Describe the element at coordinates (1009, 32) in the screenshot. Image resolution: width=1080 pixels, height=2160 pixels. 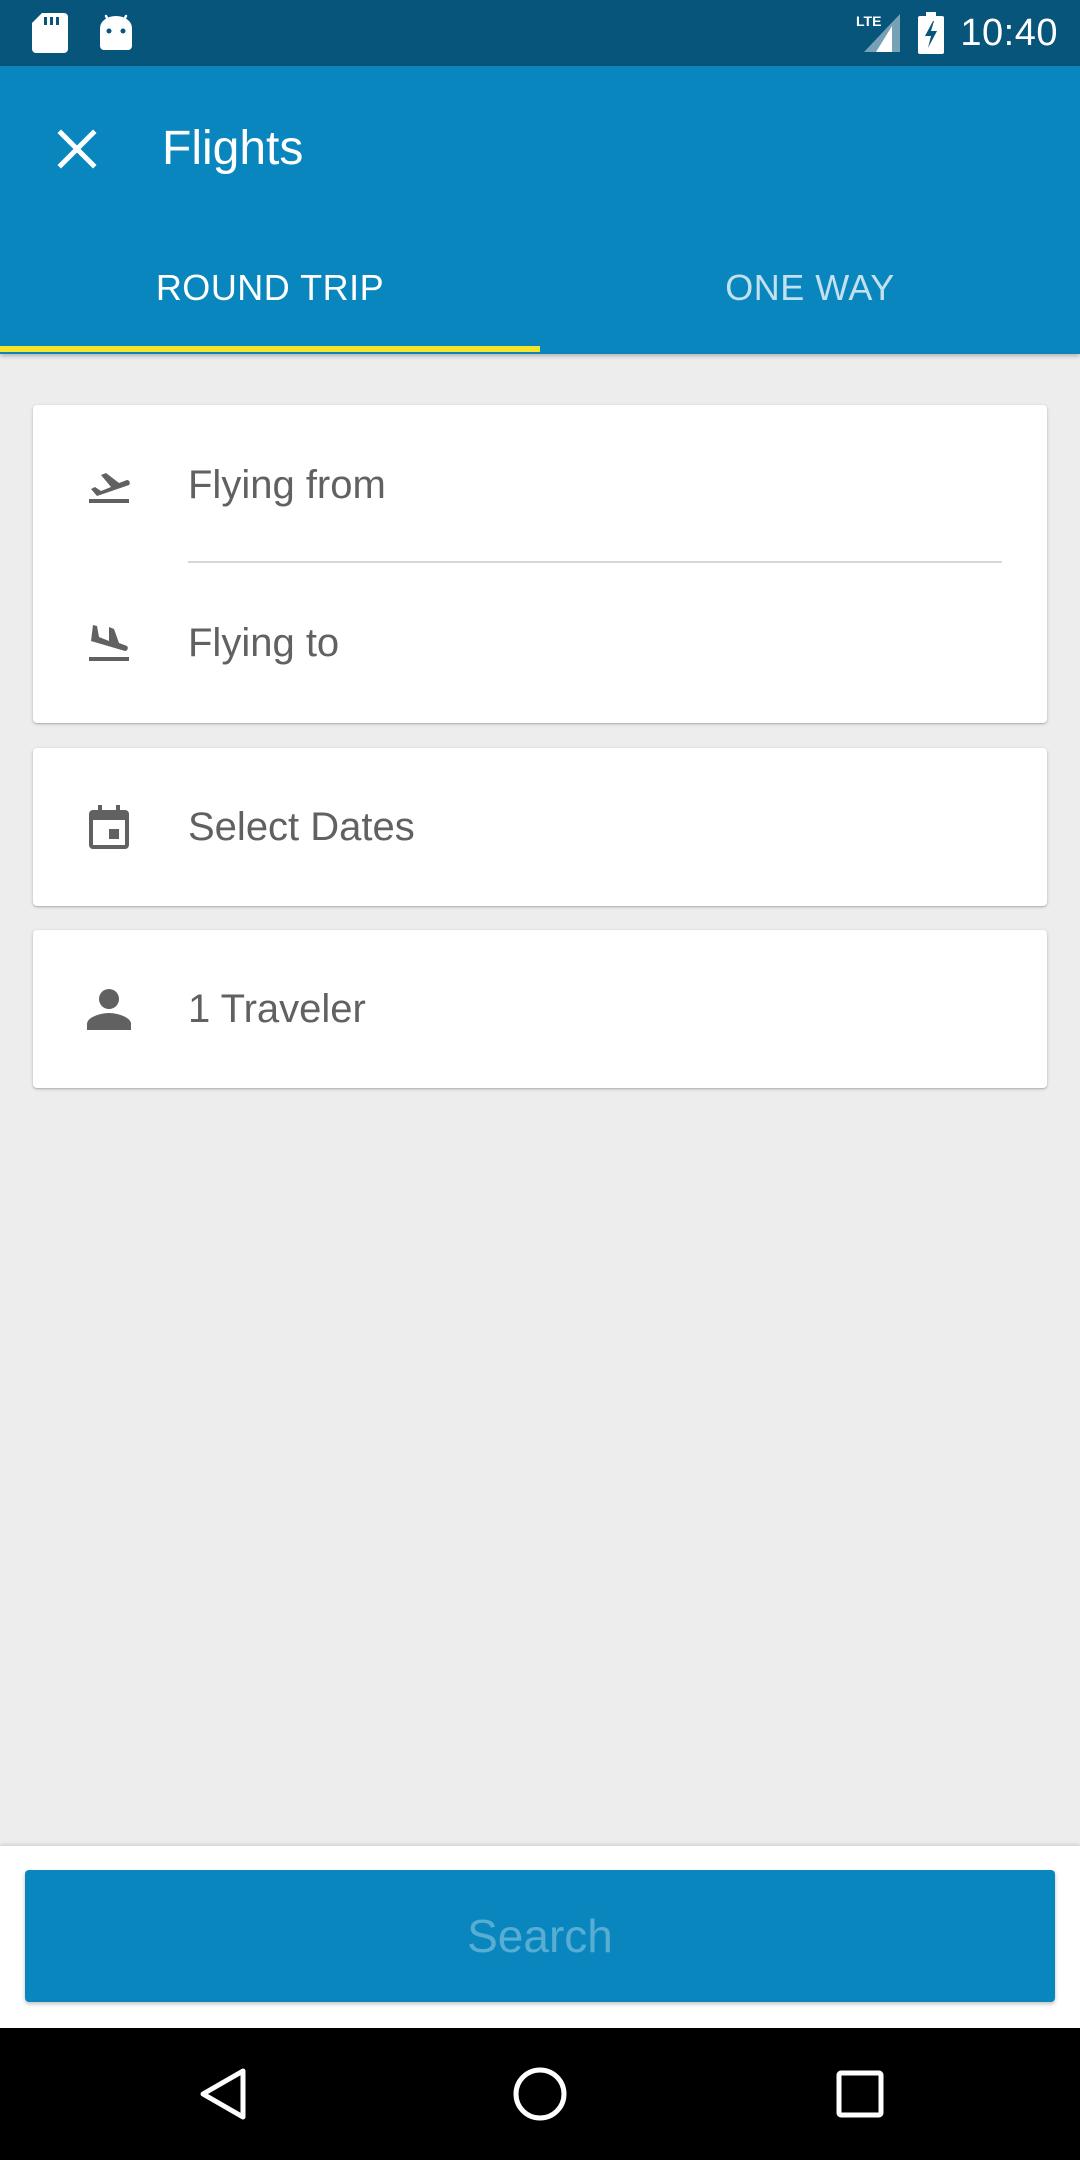
I see `status-time: 10:40` at that location.